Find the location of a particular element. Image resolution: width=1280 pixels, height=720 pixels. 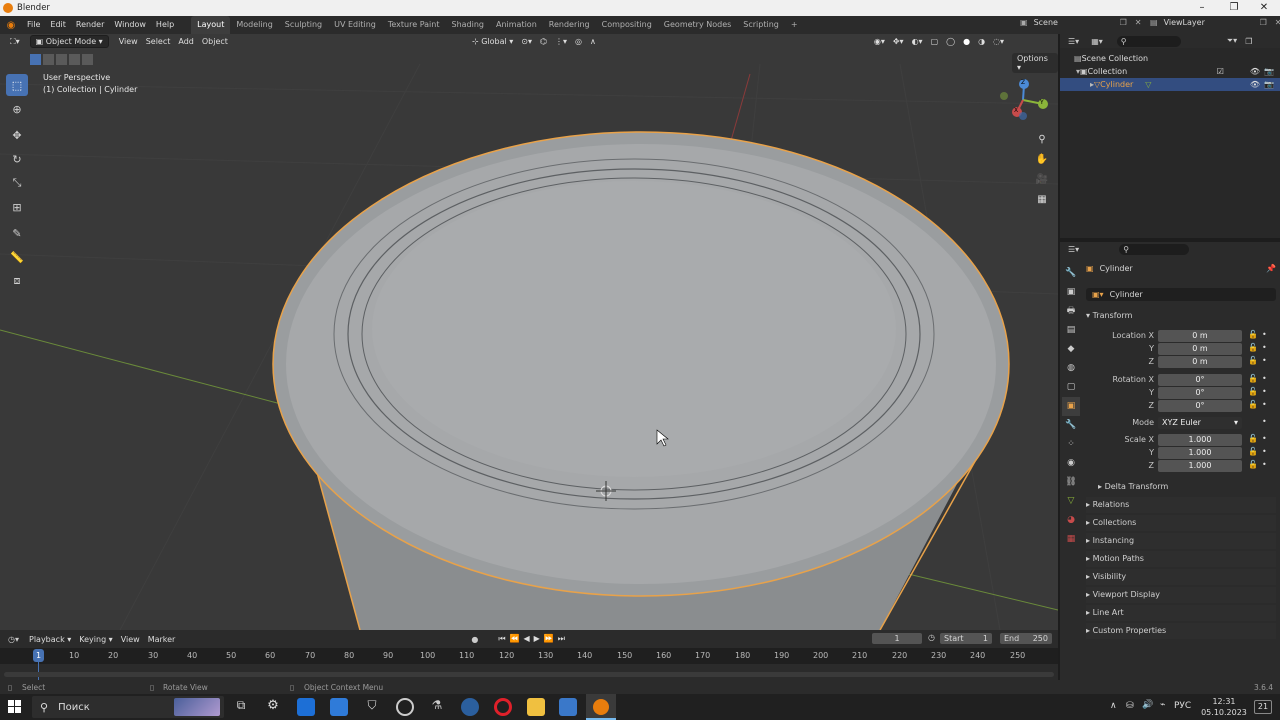

scene-tab-icon: ◆ is located at coordinates (1071, 349).